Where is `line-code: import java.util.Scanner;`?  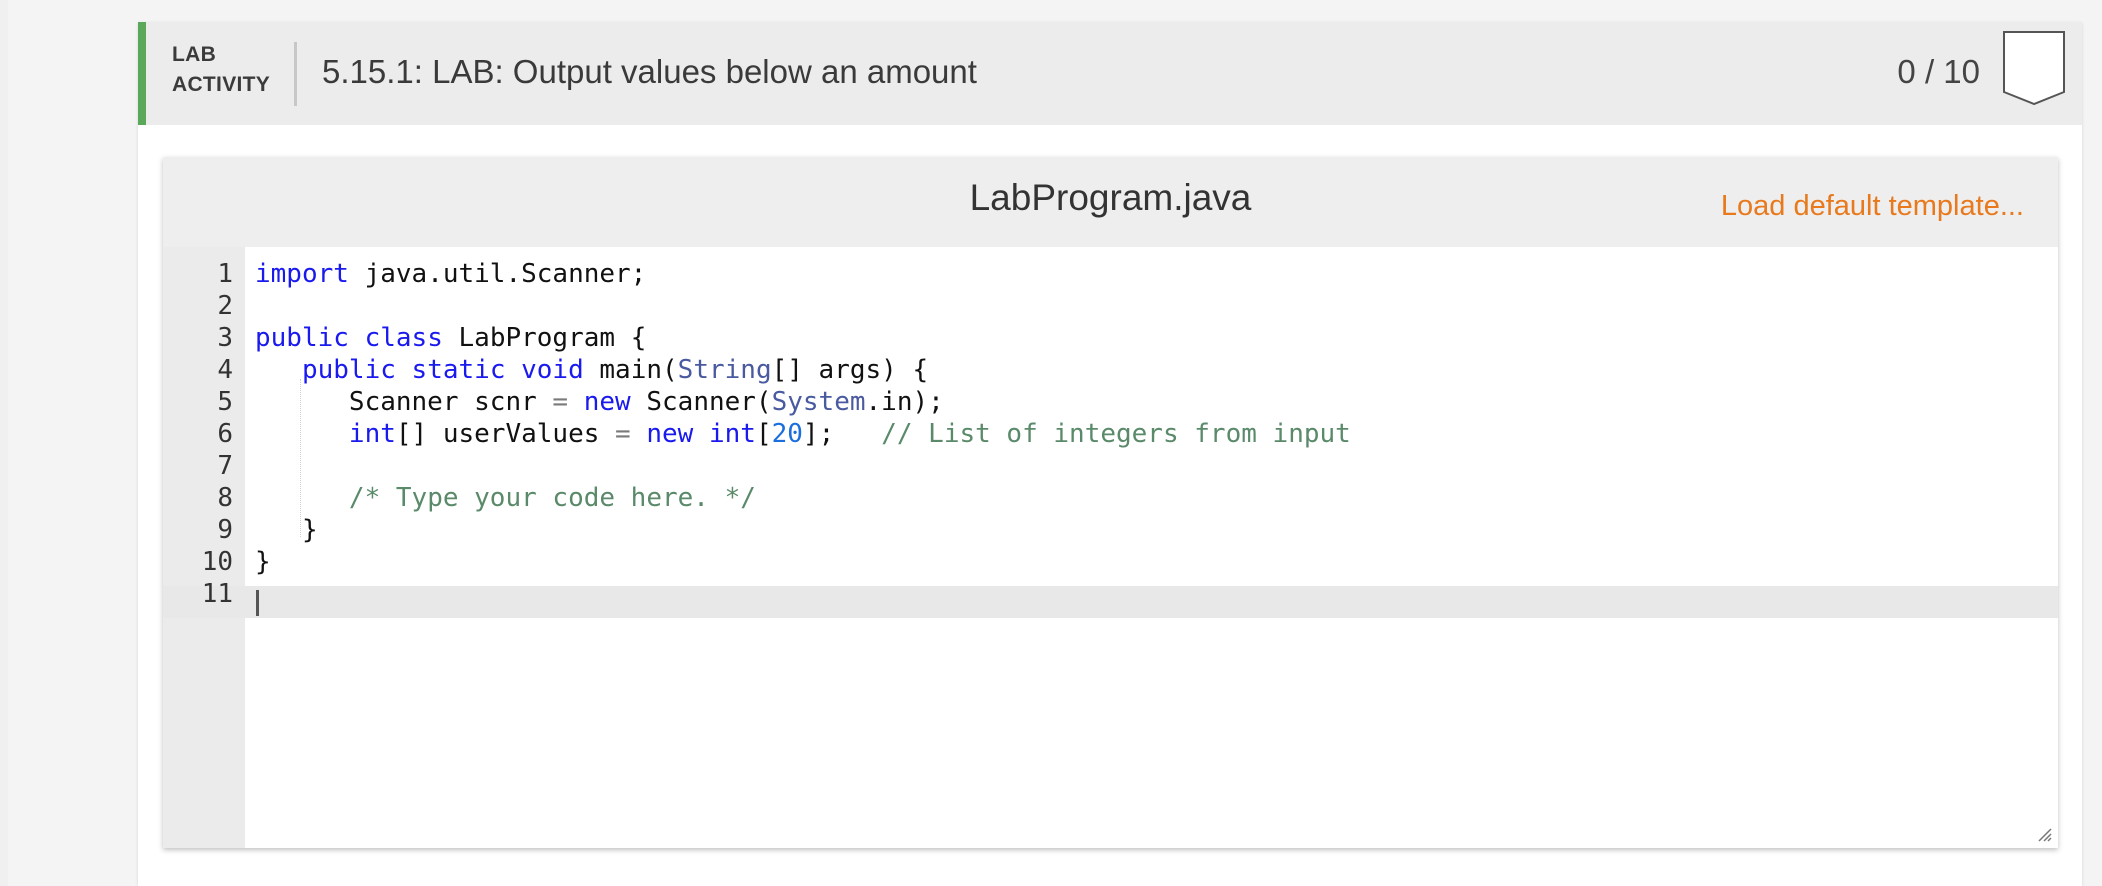 line-code: import java.util.Scanner; is located at coordinates (450, 274).